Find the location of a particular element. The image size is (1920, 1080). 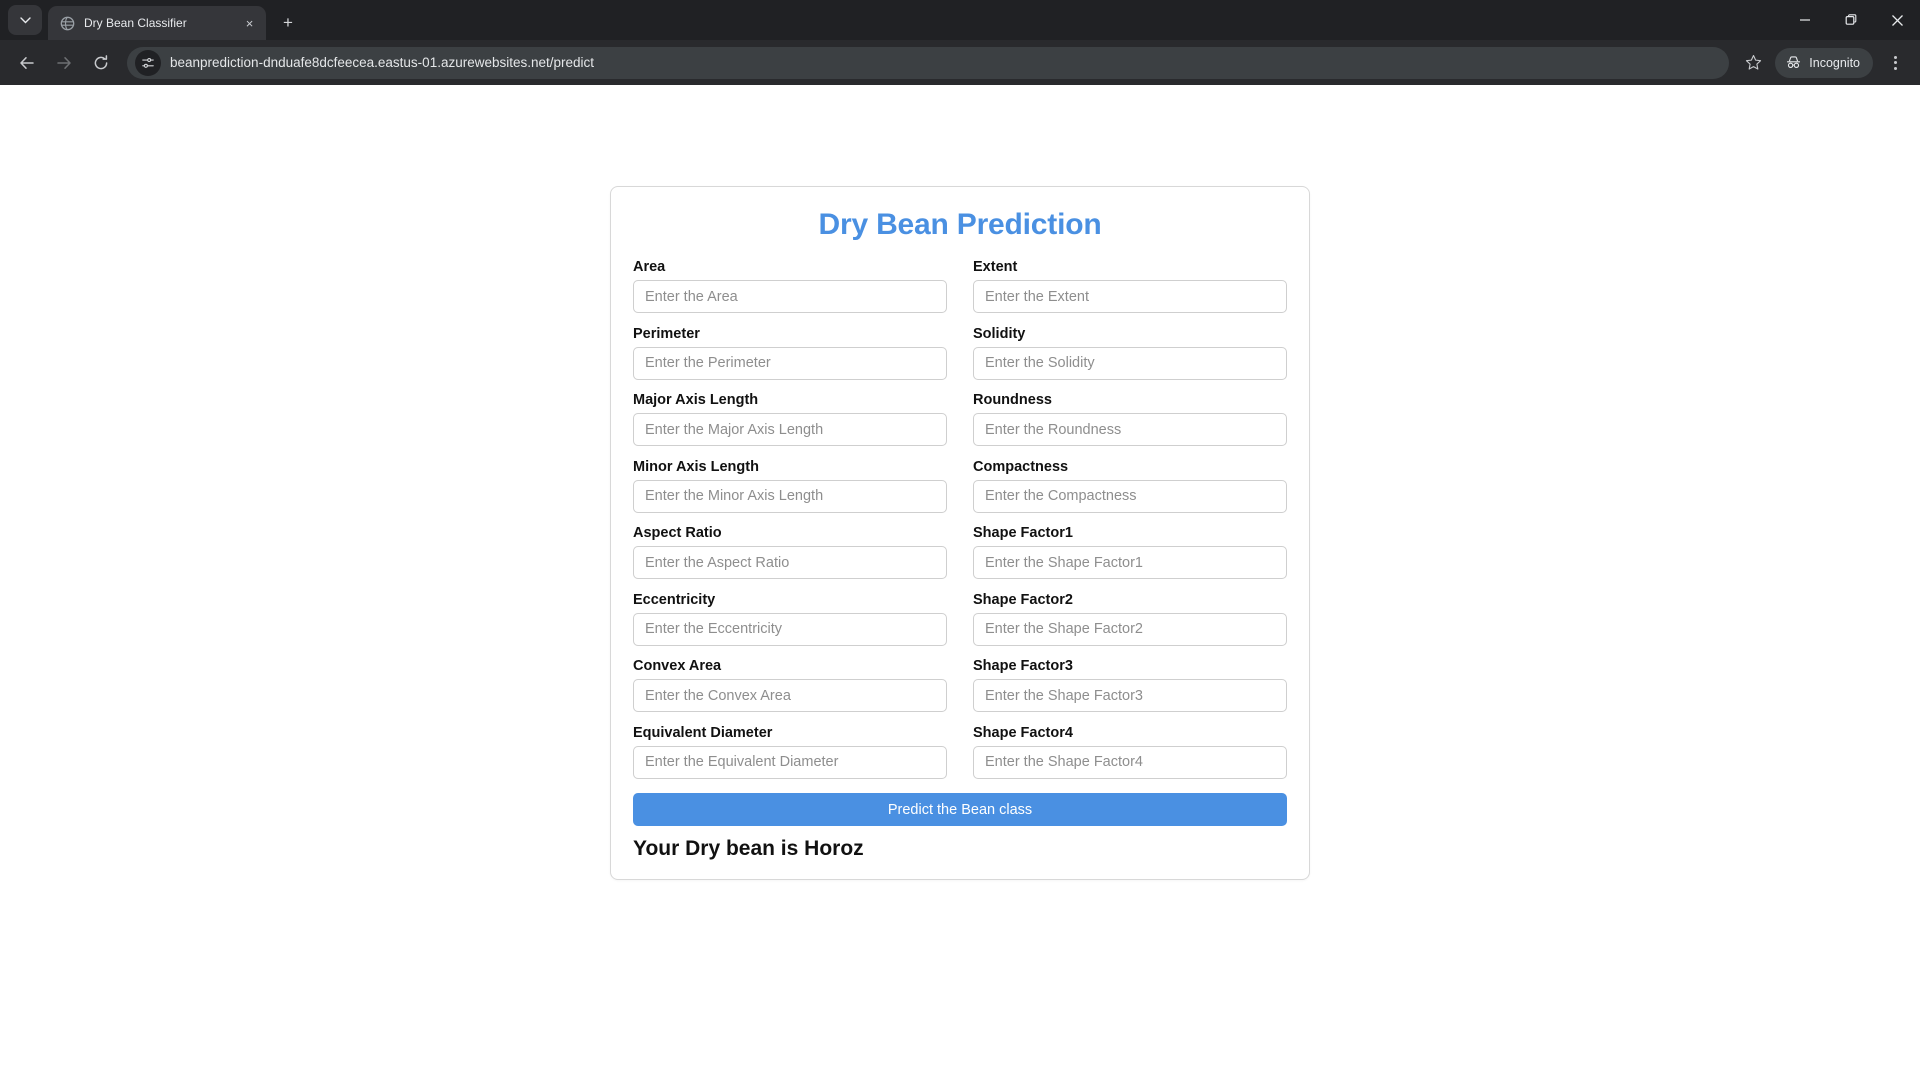

incognito-icon is located at coordinates (1794, 62).